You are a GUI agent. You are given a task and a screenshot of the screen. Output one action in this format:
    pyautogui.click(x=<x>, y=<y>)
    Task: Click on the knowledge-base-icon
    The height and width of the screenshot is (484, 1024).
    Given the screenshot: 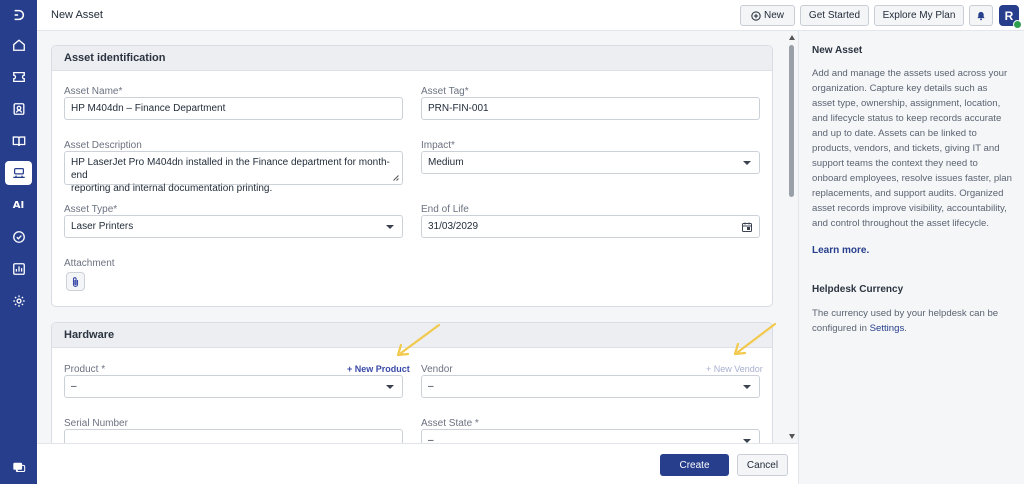 What is the action you would take?
    pyautogui.click(x=18, y=141)
    